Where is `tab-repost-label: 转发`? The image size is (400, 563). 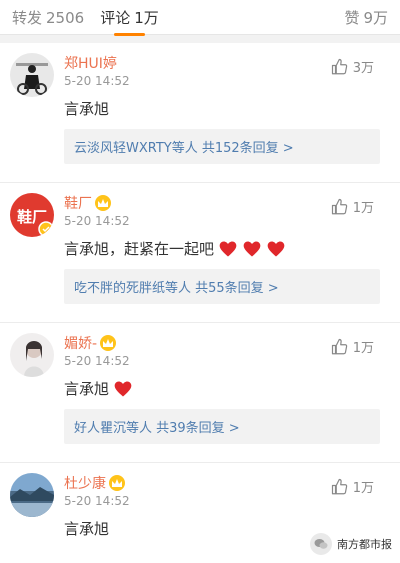
tab-repost-label: 转发 is located at coordinates (27, 17).